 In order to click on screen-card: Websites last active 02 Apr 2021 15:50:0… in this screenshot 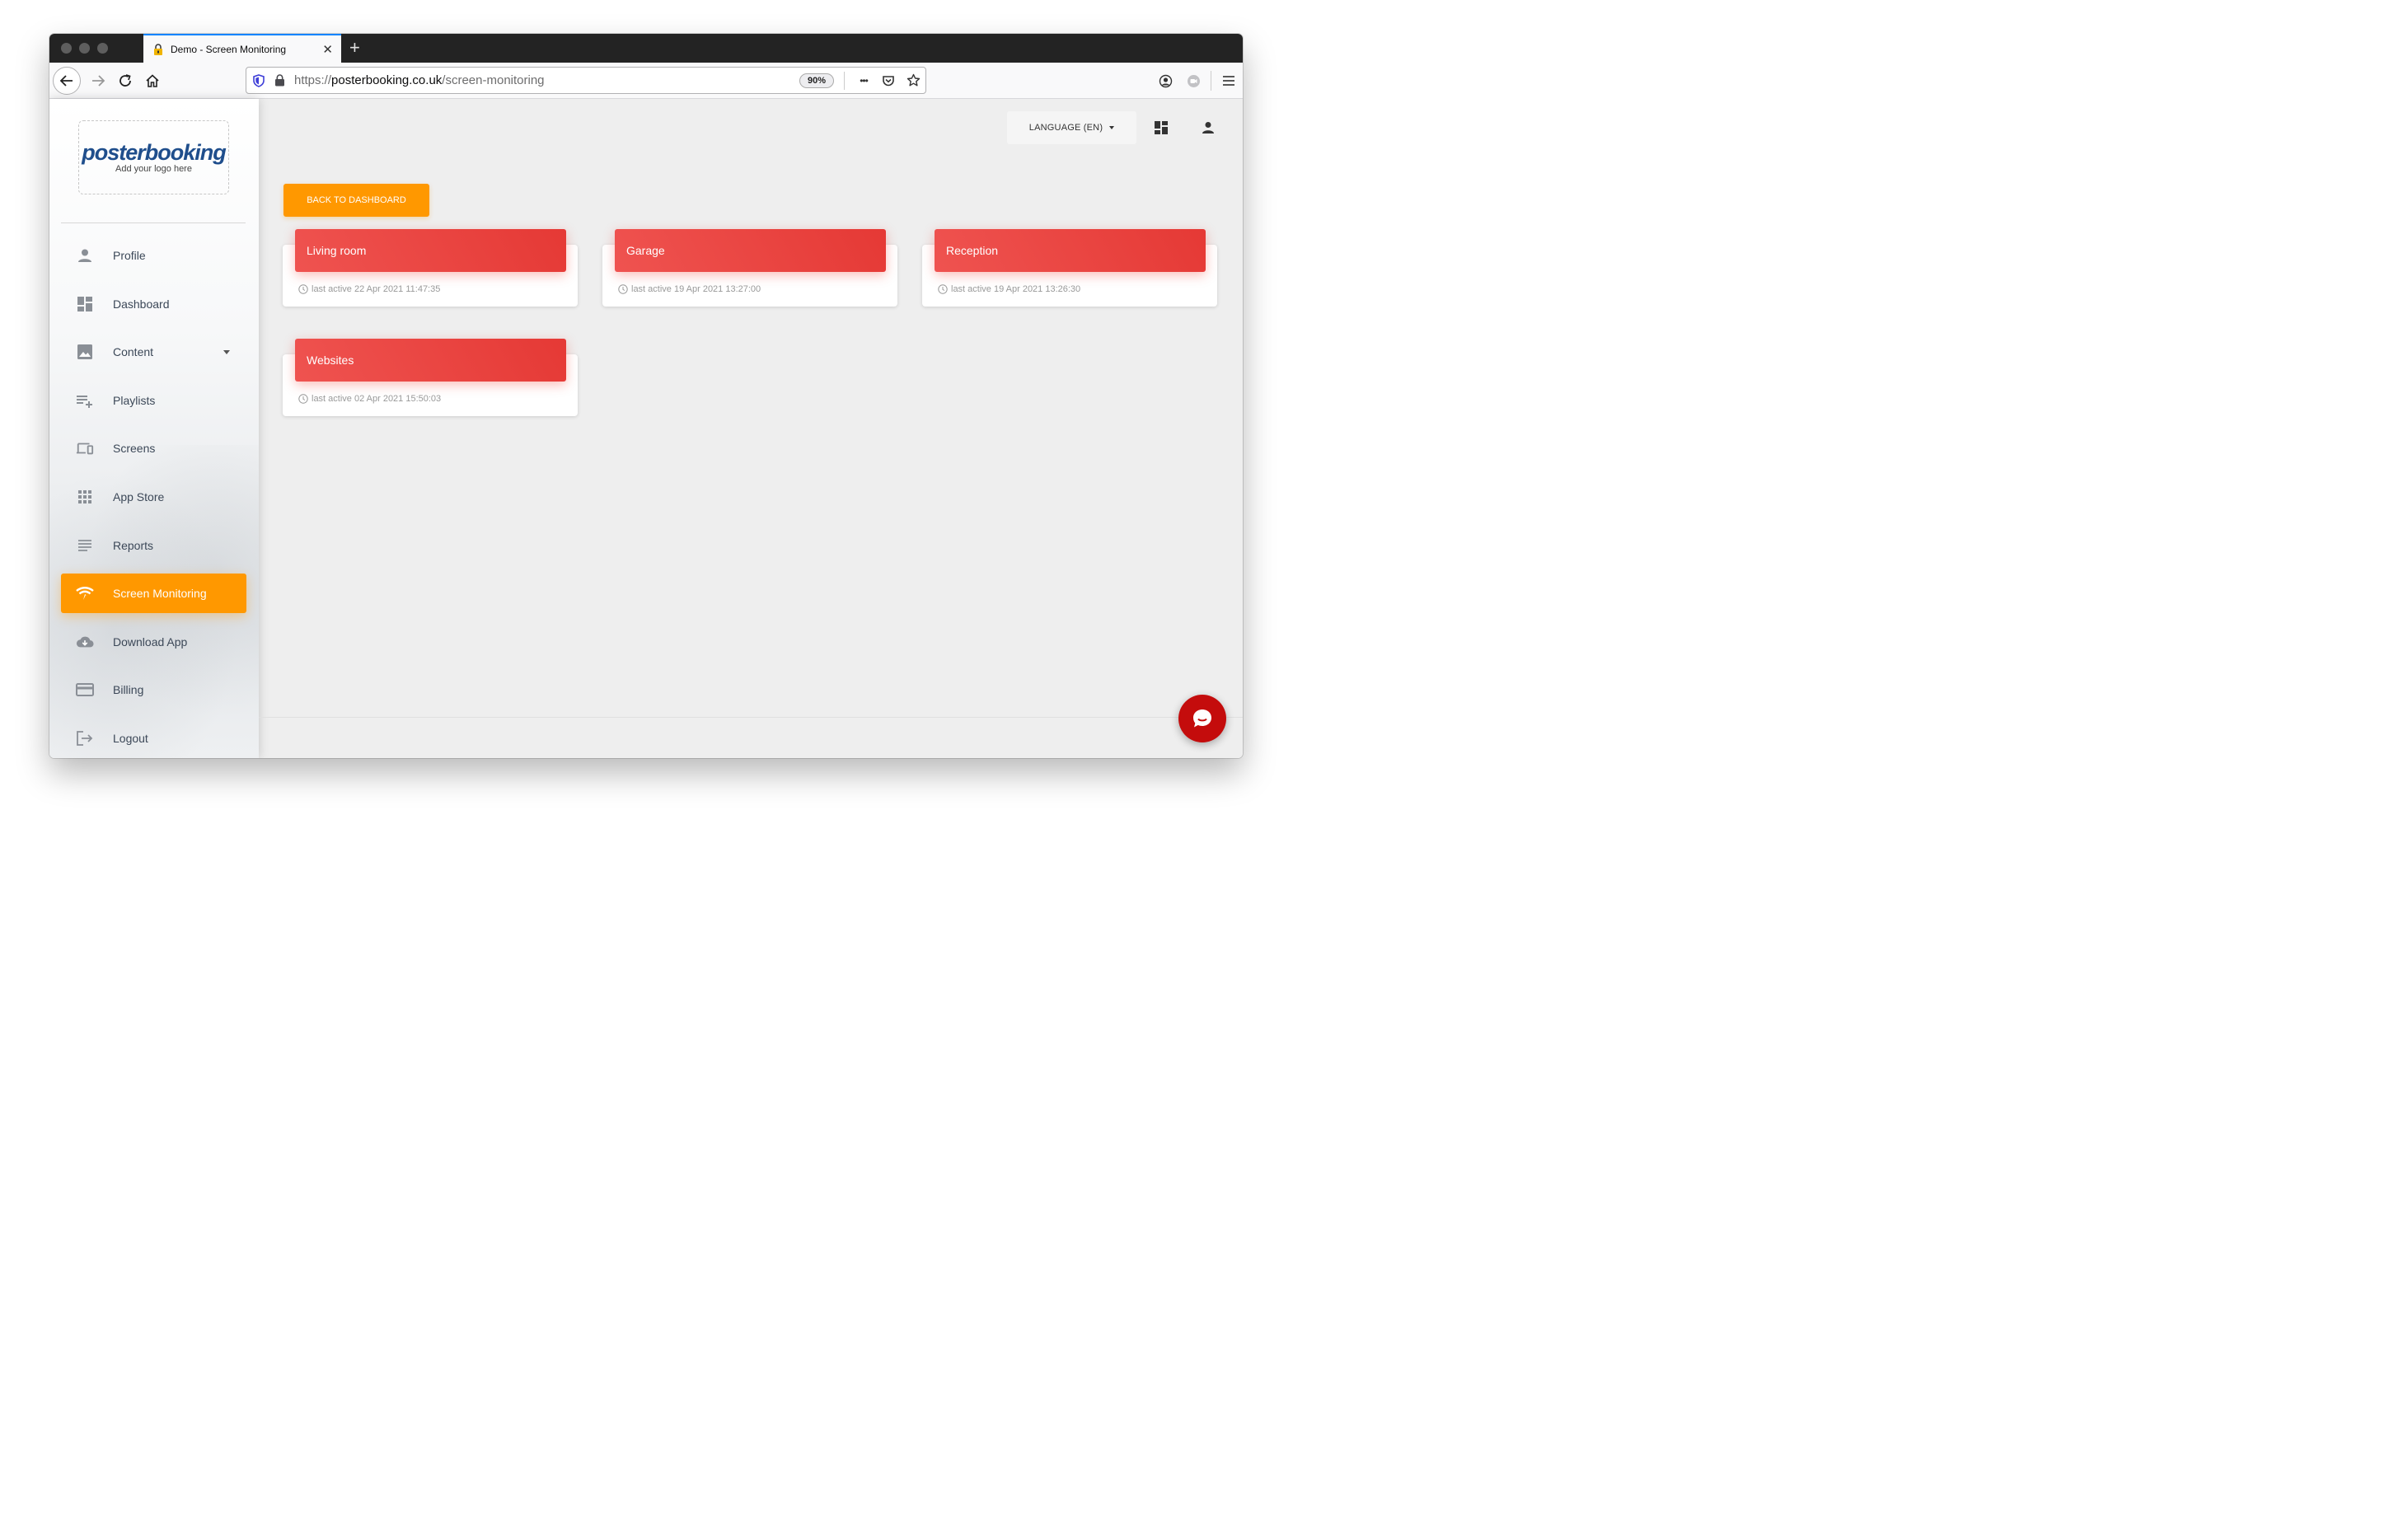, I will do `click(431, 377)`.